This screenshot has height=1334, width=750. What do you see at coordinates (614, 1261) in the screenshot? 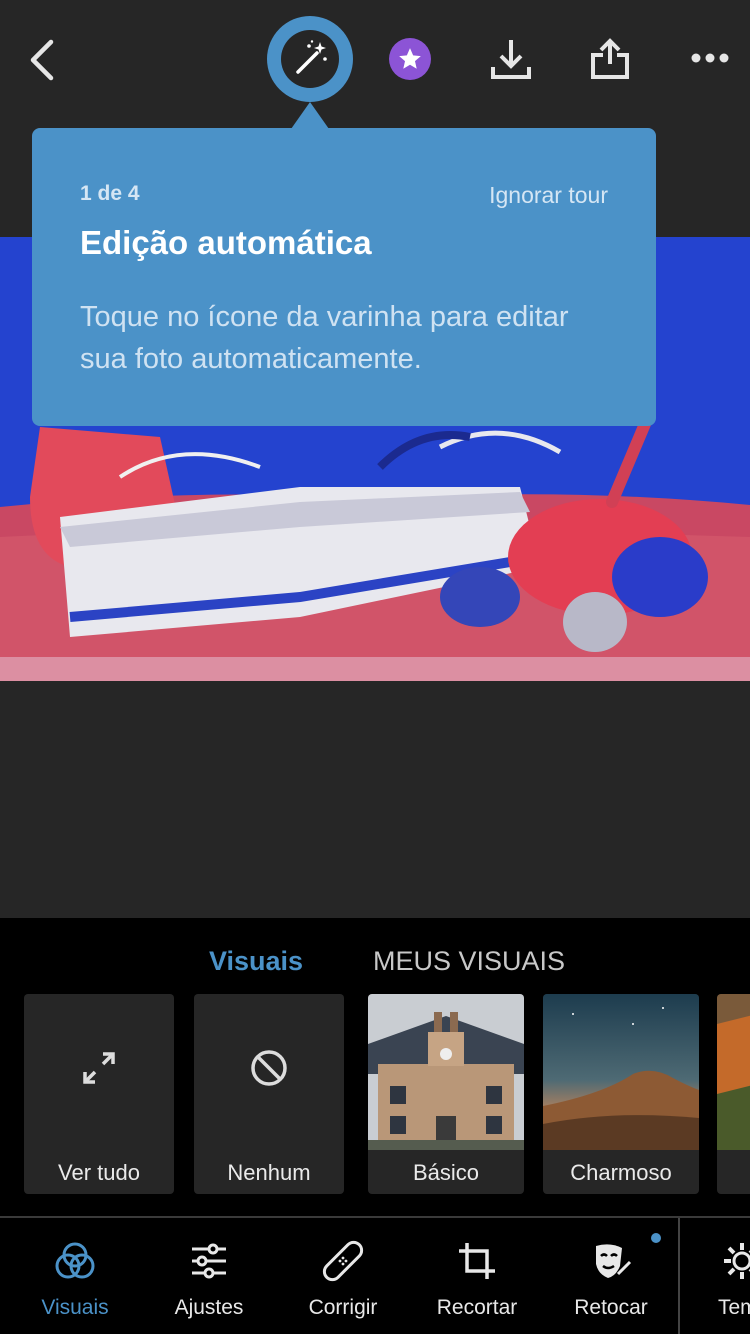
I see `face-retouch-icon` at bounding box center [614, 1261].